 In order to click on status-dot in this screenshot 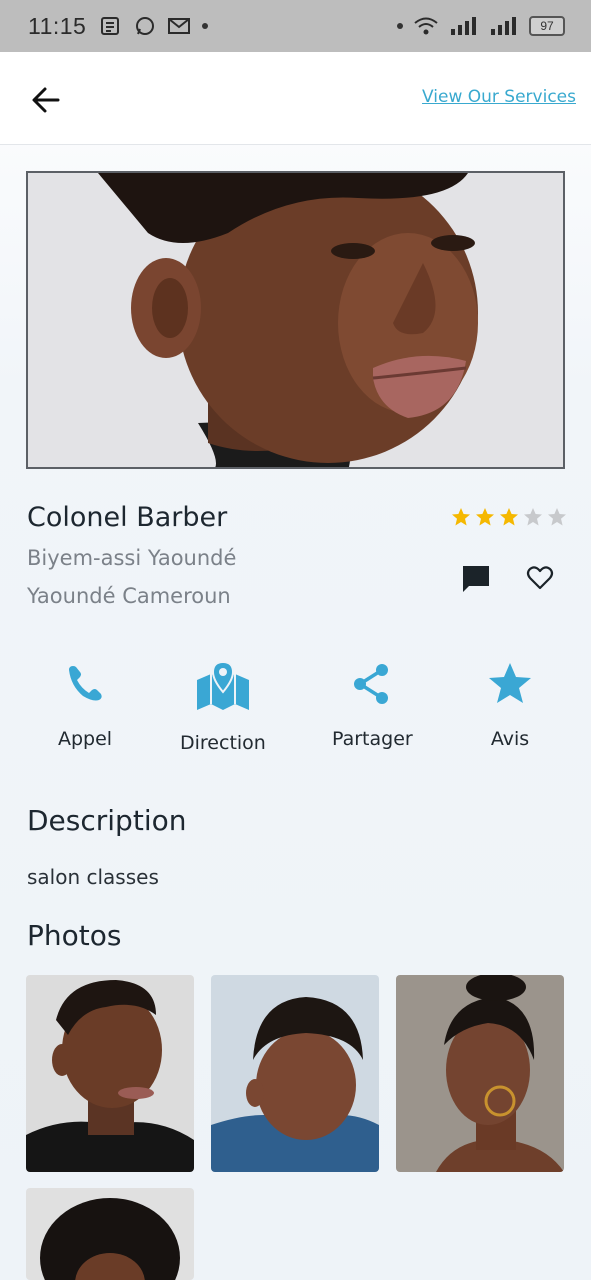, I will do `click(400, 26)`.